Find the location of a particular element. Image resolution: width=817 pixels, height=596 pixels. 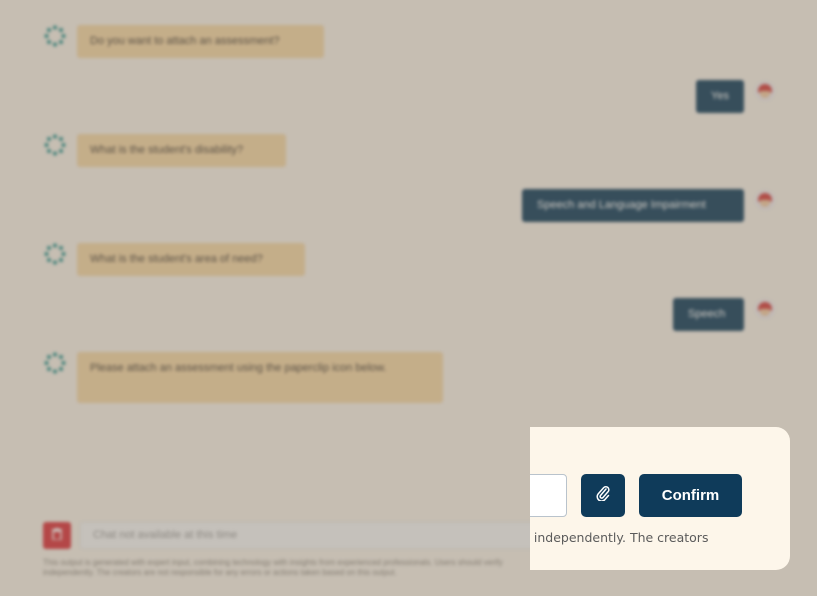

paperclip-icon is located at coordinates (603, 495).